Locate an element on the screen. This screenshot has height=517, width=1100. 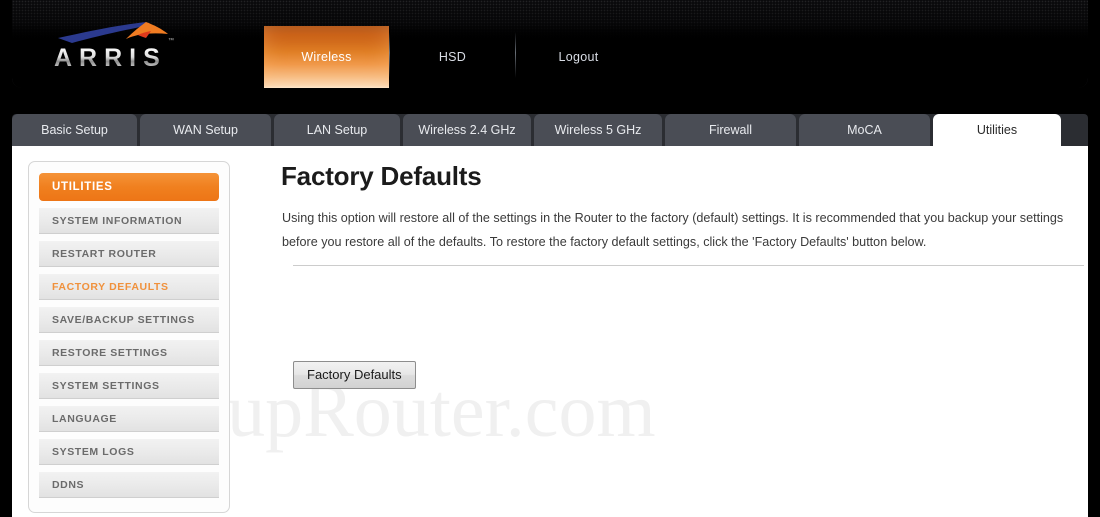
tab-label-wireless-5ghz: Wireless 5 GHz is located at coordinates (598, 130).